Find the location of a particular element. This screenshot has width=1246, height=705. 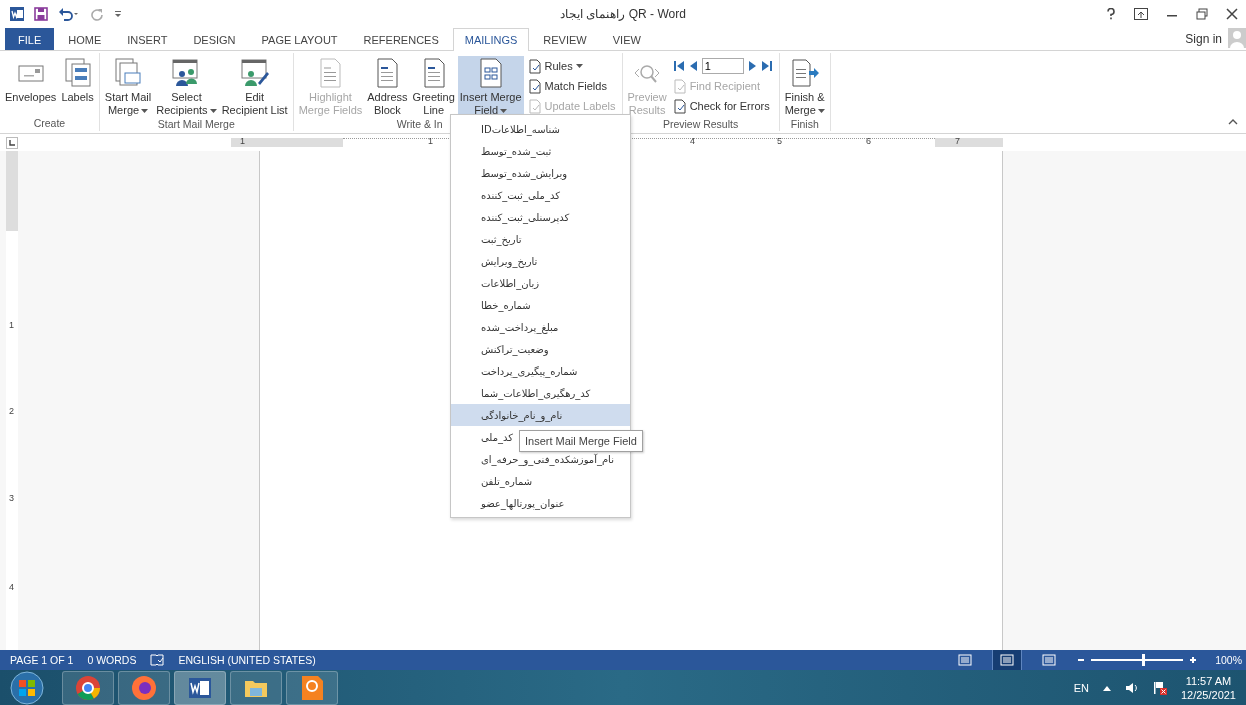

peopleedit-icon is located at coordinates (254, 73).